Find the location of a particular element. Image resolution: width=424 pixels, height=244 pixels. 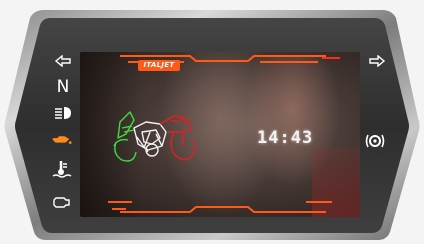

high-beam-icon is located at coordinates (63, 113).